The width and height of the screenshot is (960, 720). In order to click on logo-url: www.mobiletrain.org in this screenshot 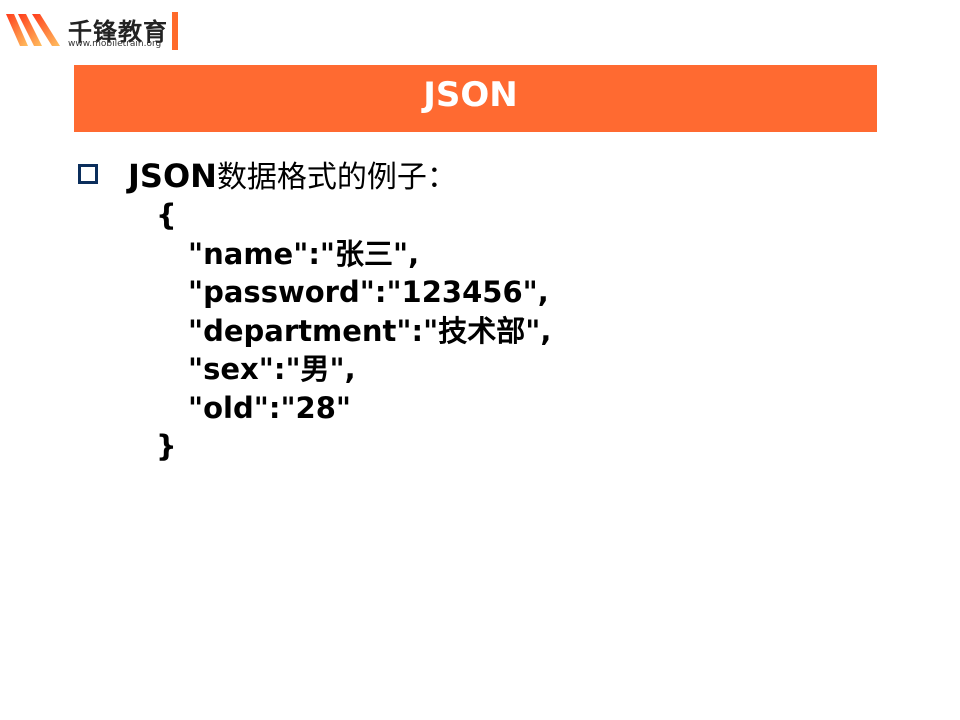, I will do `click(115, 44)`.